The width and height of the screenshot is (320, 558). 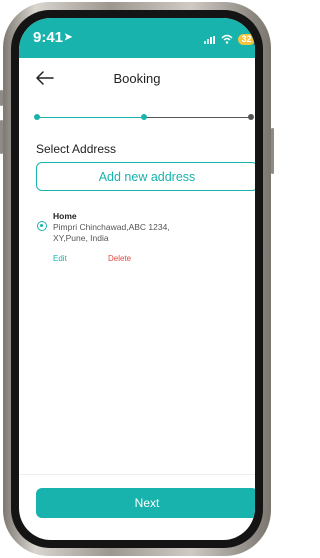 I want to click on add-address-button: Add new address, so click(x=145, y=176).